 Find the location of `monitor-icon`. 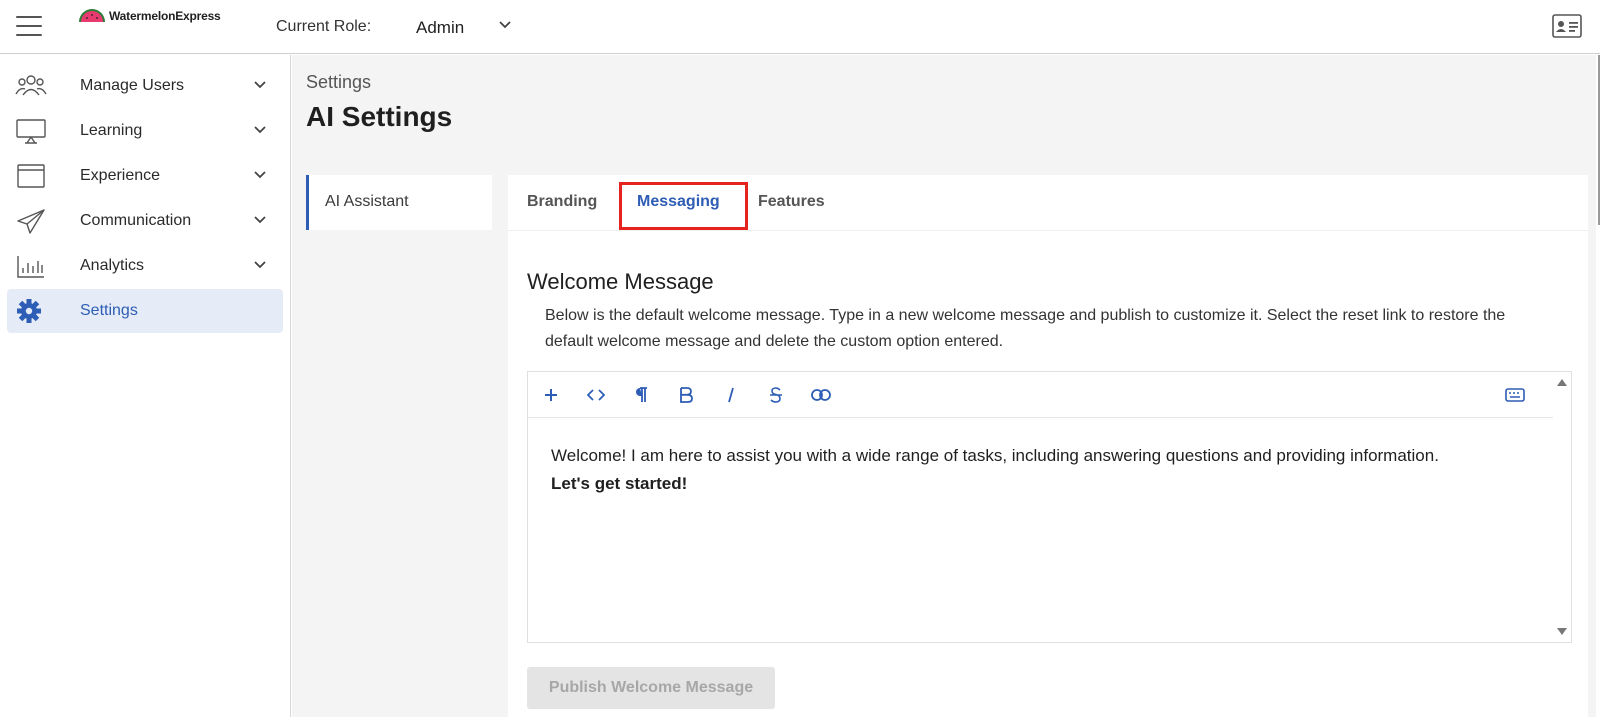

monitor-icon is located at coordinates (31, 131).